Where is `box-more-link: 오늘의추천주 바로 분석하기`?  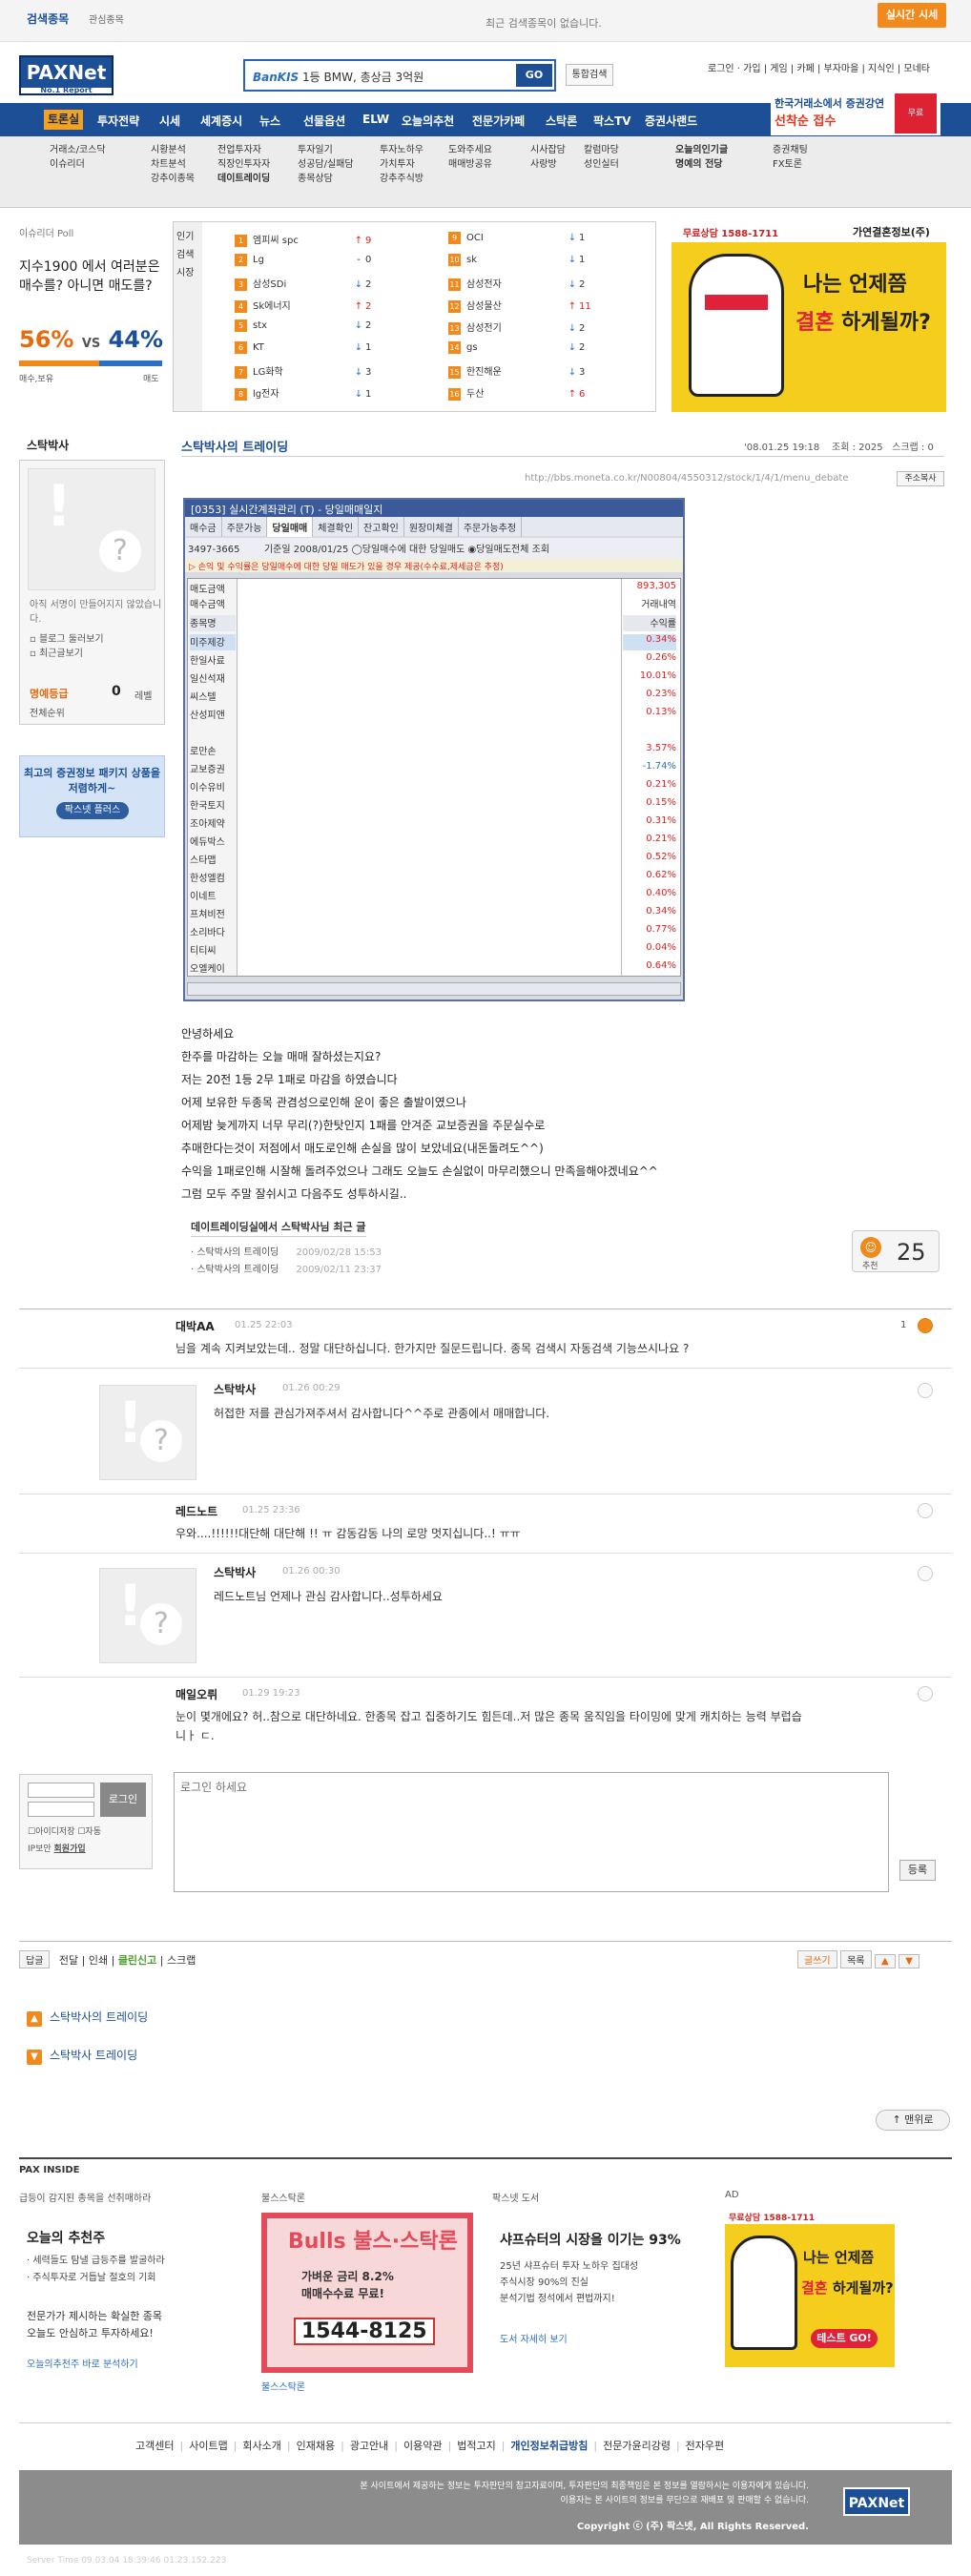 box-more-link: 오늘의추천주 바로 분석하기 is located at coordinates (82, 2363).